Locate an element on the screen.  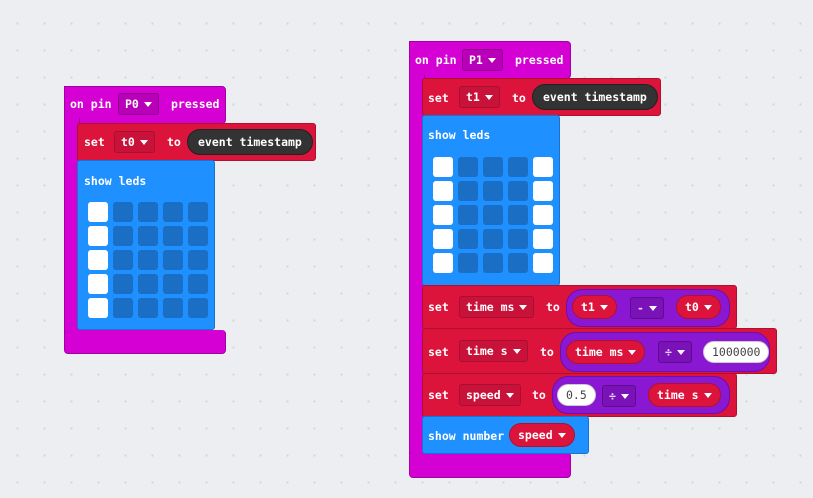
variable-dropdown-time-s: time s is located at coordinates (493, 351).